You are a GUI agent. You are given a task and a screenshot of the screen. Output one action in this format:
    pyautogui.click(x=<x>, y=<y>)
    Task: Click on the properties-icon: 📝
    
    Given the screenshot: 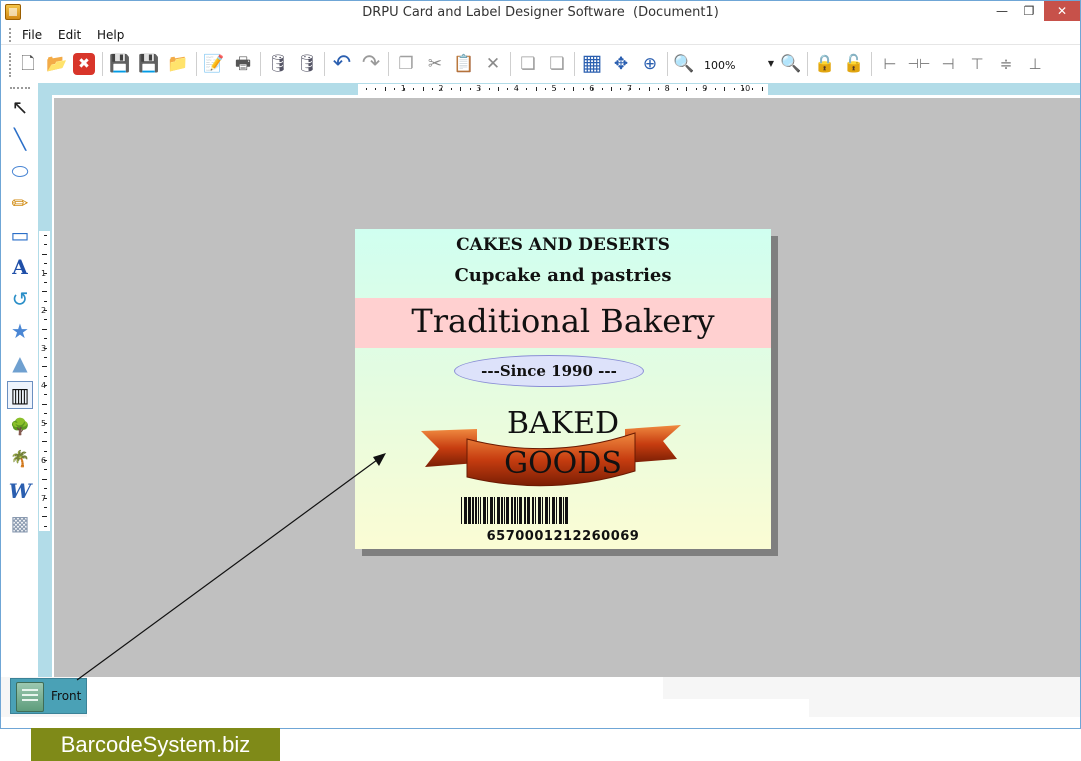 What is the action you would take?
    pyautogui.click(x=214, y=64)
    